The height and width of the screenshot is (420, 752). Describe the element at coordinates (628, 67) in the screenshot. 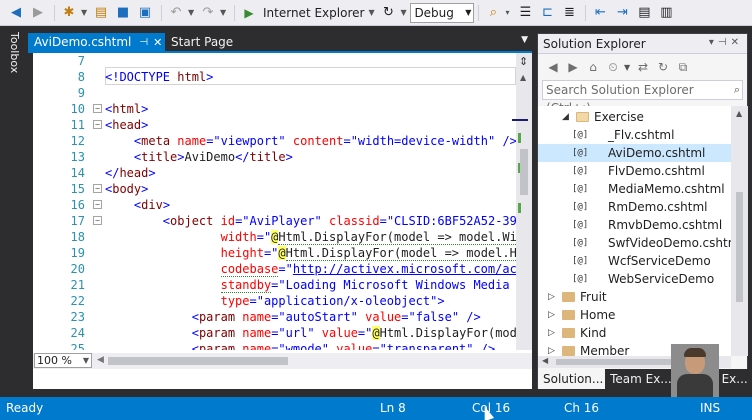

I see `pending-dropdown-icon: ▼` at that location.